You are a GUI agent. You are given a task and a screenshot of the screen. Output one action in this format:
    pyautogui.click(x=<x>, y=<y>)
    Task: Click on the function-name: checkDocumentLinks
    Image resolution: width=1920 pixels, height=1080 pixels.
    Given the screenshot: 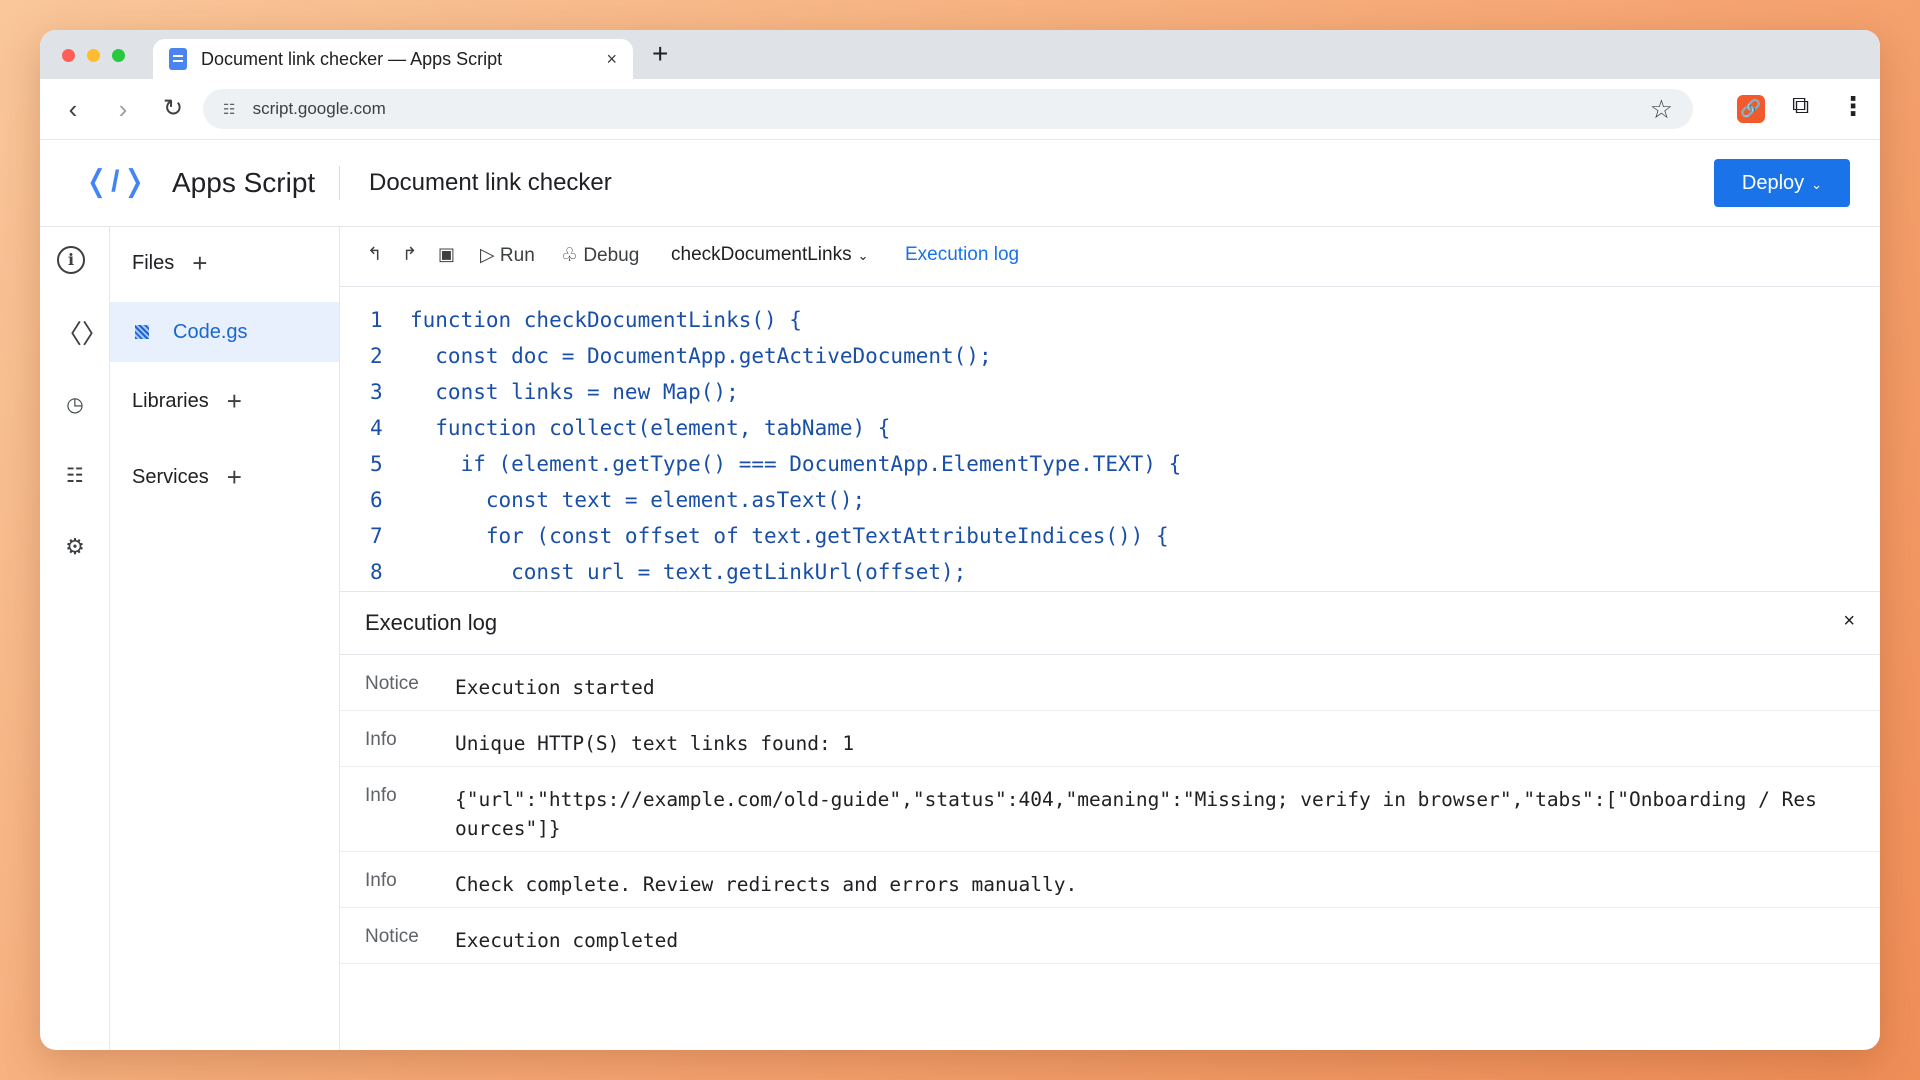 What is the action you would take?
    pyautogui.click(x=761, y=254)
    